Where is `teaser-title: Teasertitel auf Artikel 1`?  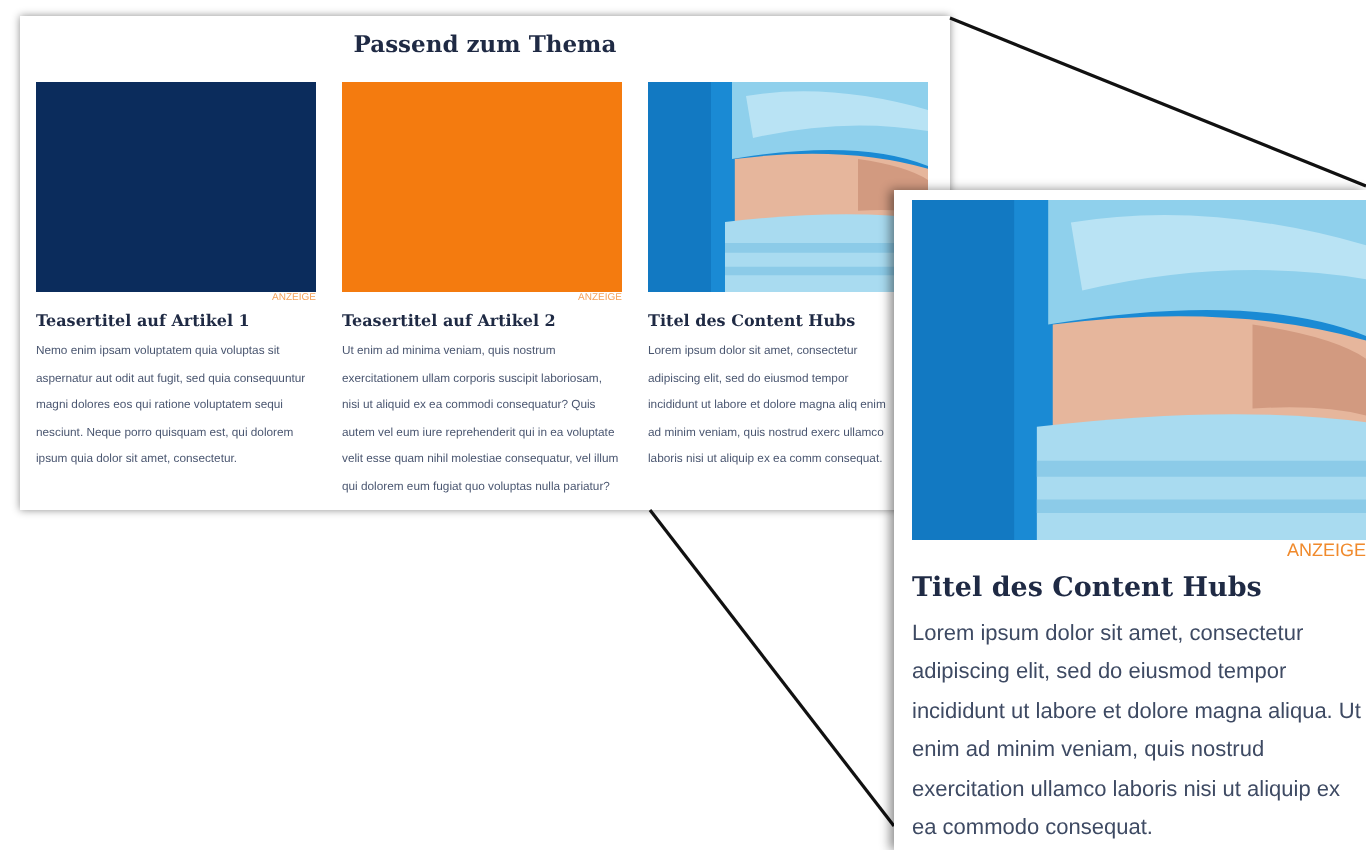
teaser-title: Teasertitel auf Artikel 1 is located at coordinates (143, 320).